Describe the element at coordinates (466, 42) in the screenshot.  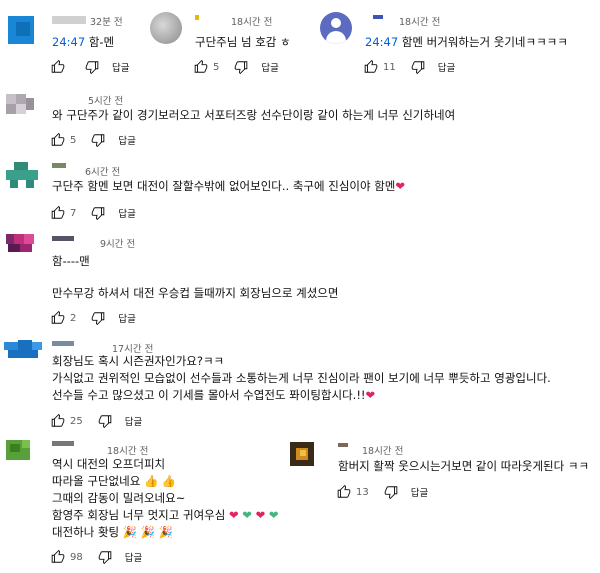
I see `comment-text: 24:47 함멘 버거워하는거 웃기네ㅋㅋㅋㅋ` at that location.